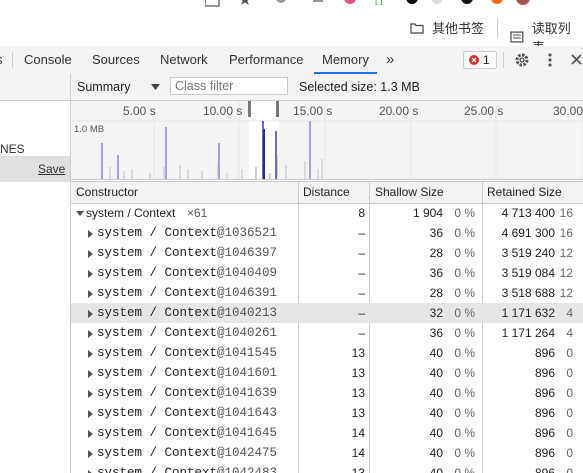 Image resolution: width=583 pixels, height=473 pixels. Describe the element at coordinates (390, 60) in the screenshot. I see `more-tabs-icon: »` at that location.